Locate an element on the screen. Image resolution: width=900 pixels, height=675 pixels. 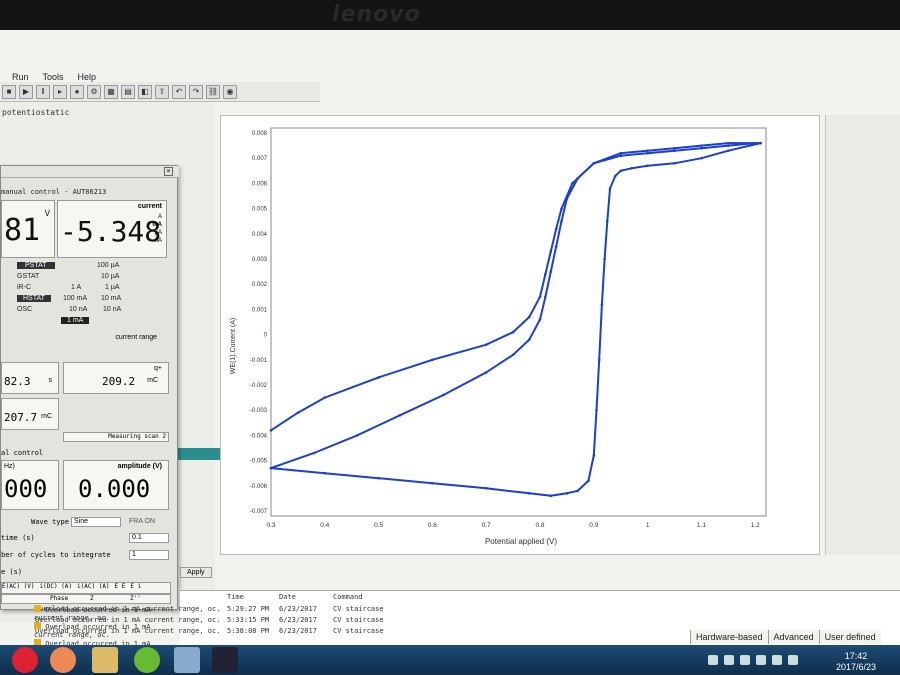
col-ee: E E is located at coordinates (120, 588).